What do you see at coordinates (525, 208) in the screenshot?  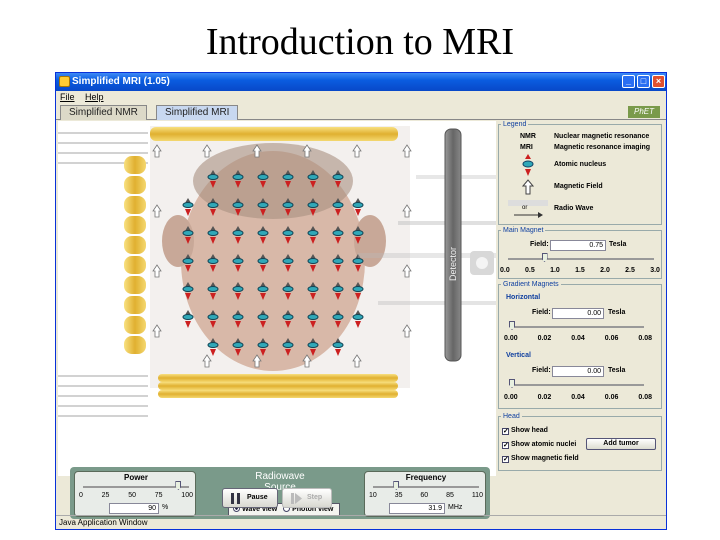 I see `legend-or-text: or` at bounding box center [525, 208].